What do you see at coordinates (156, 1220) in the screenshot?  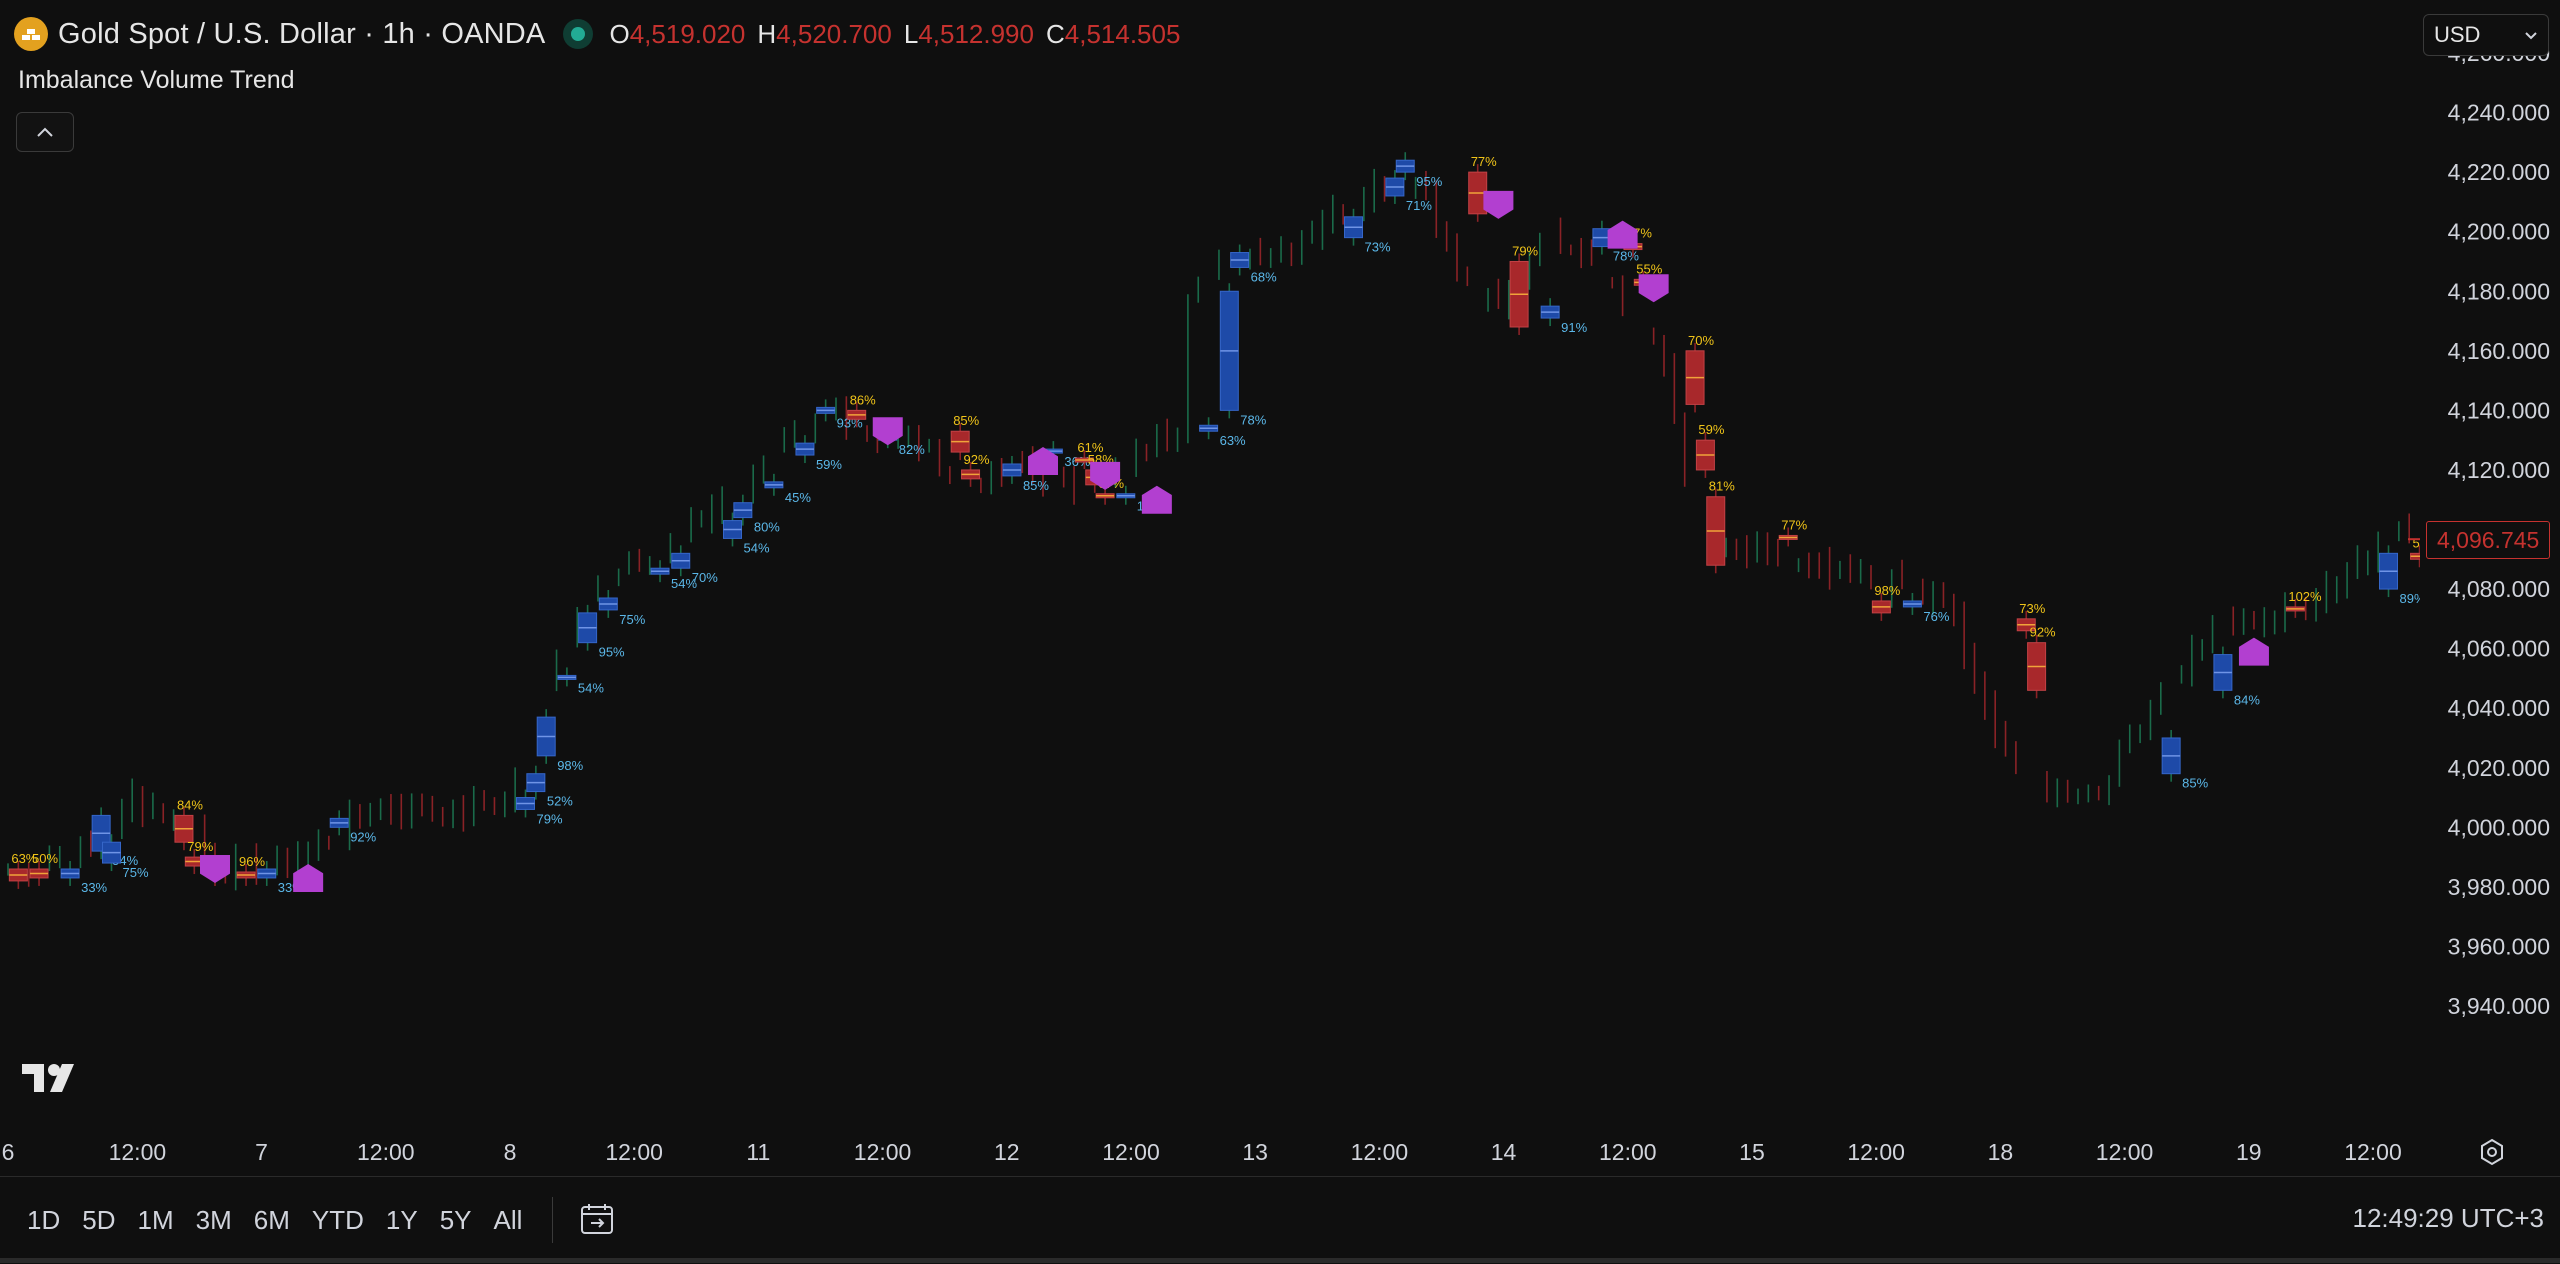 I see `range-1m-button: 1M` at bounding box center [156, 1220].